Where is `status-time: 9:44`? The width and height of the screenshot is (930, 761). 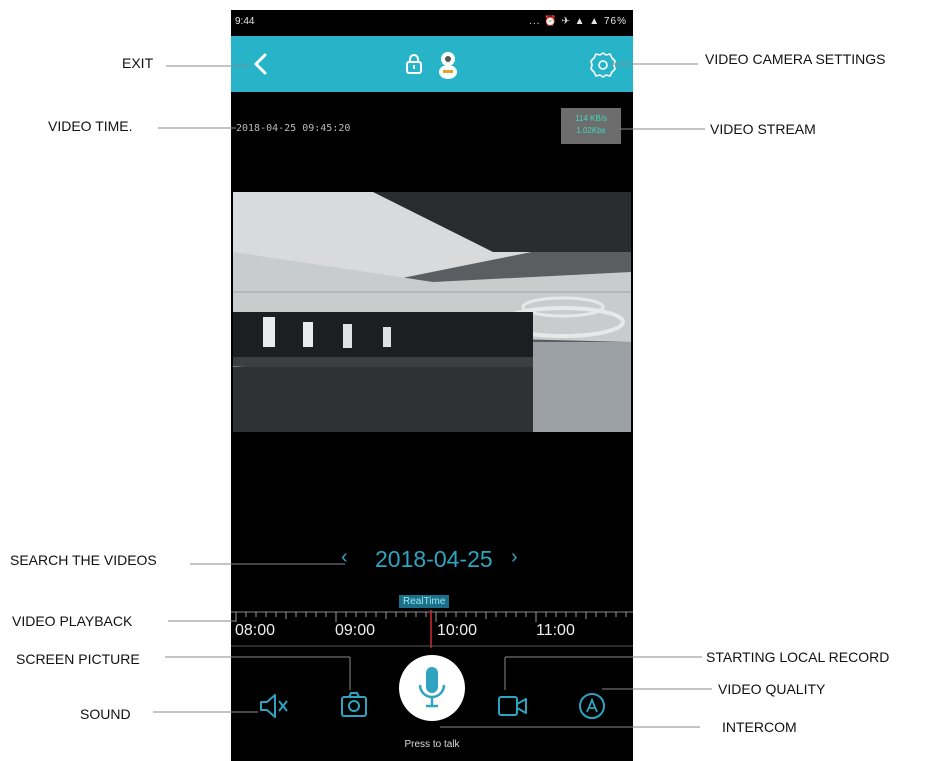 status-time: 9:44 is located at coordinates (245, 21).